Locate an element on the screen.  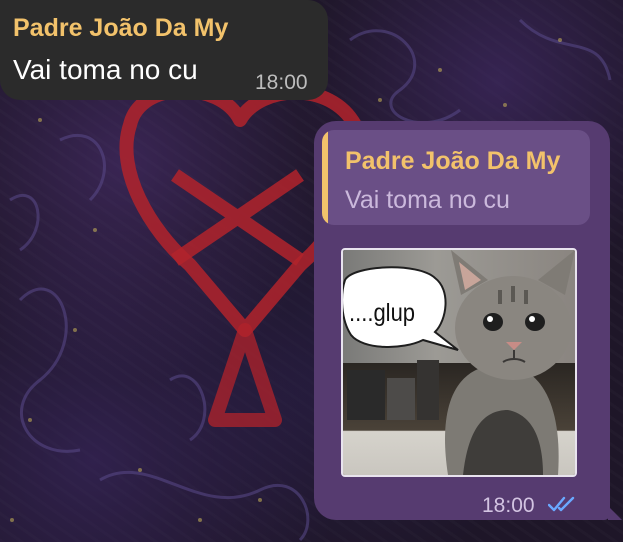
bubble-tail is located at coordinates (615, 513).